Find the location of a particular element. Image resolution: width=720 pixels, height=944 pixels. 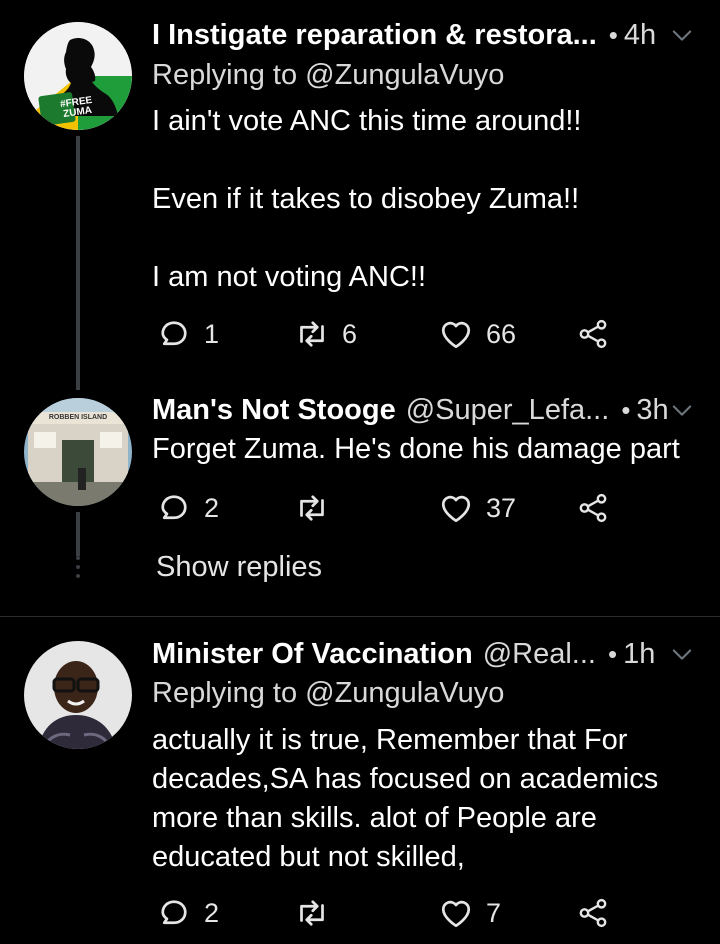

avatar: ROBBEN ISLAND is located at coordinates (78, 452).